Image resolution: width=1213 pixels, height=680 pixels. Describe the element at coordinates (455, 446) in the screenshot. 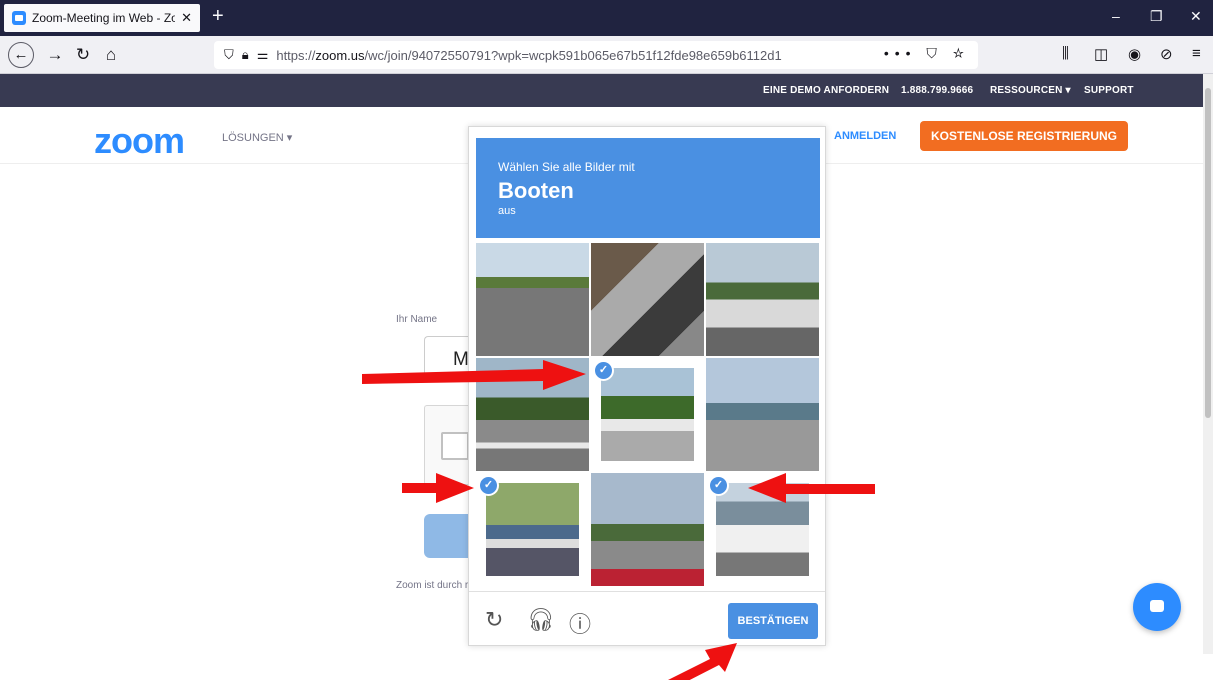

I see `captcha-checkbox` at that location.